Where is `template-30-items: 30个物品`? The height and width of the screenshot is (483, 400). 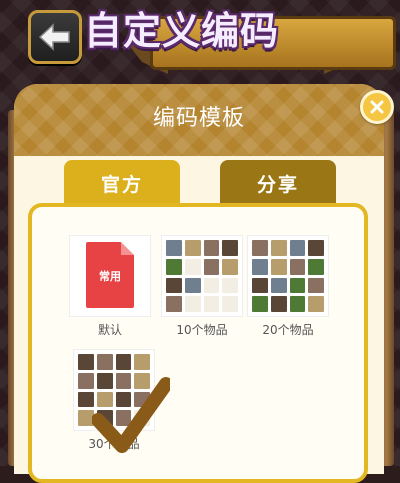
template-30-items: 30个物品 is located at coordinates (122, 401).